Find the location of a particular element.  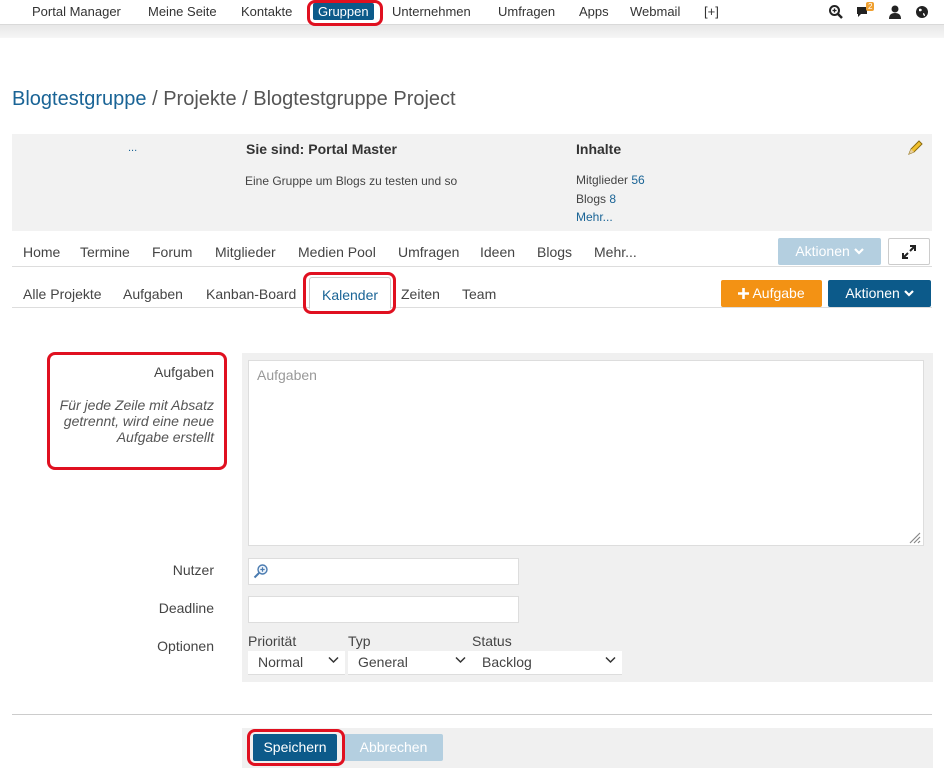

priority-select: Normal is located at coordinates (296, 663).